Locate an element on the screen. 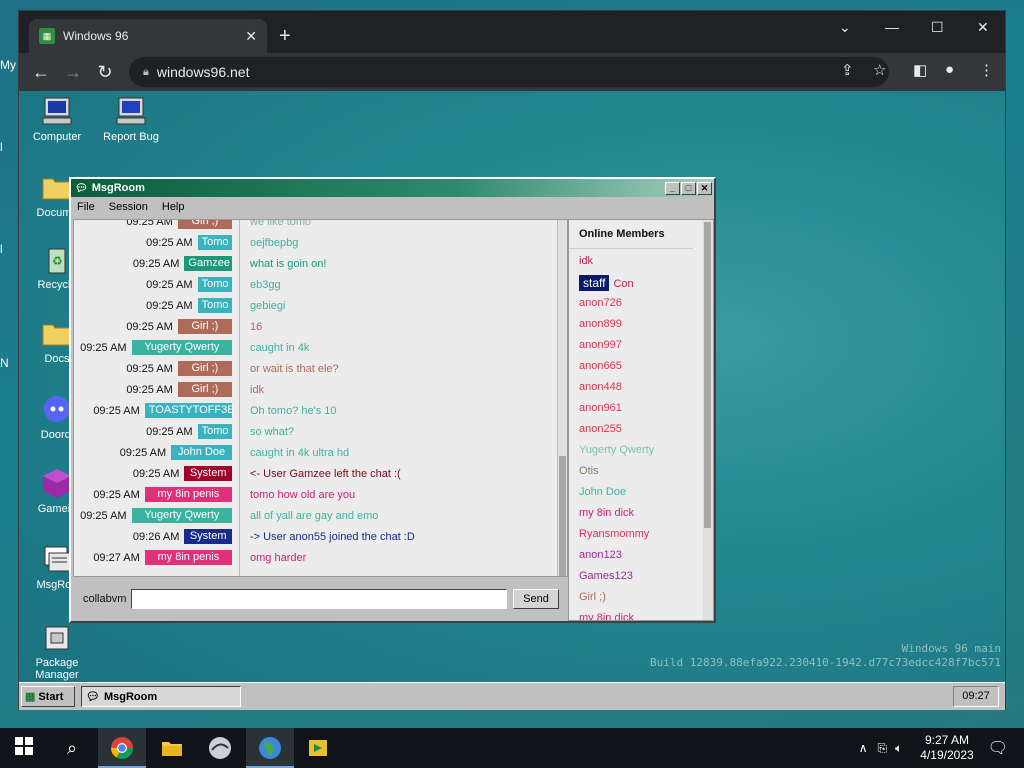  profile-icon: ● is located at coordinates (949, 69).